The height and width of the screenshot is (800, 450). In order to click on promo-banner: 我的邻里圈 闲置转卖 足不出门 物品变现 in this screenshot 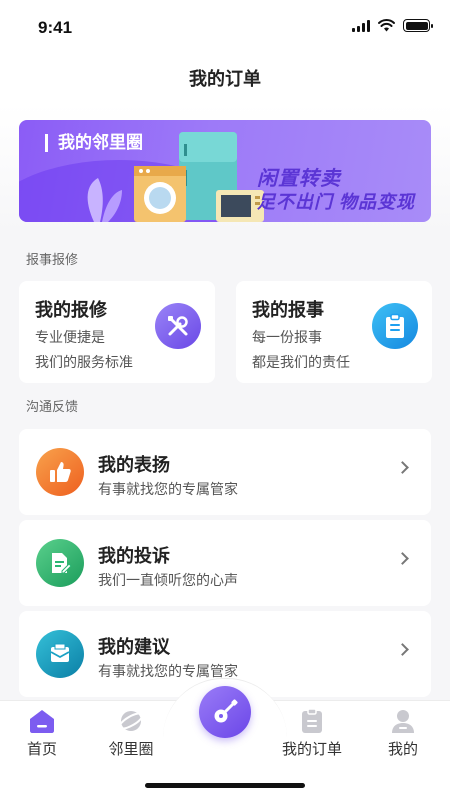, I will do `click(225, 171)`.